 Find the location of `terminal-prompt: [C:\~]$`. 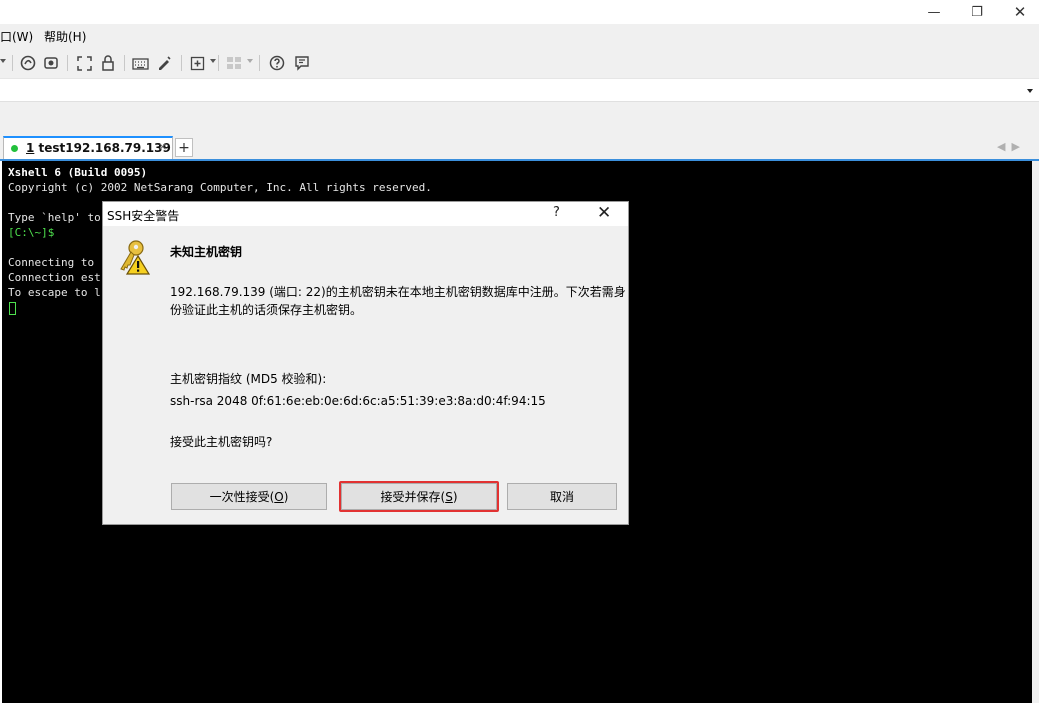

terminal-prompt: [C:\~]$ is located at coordinates (31, 232).